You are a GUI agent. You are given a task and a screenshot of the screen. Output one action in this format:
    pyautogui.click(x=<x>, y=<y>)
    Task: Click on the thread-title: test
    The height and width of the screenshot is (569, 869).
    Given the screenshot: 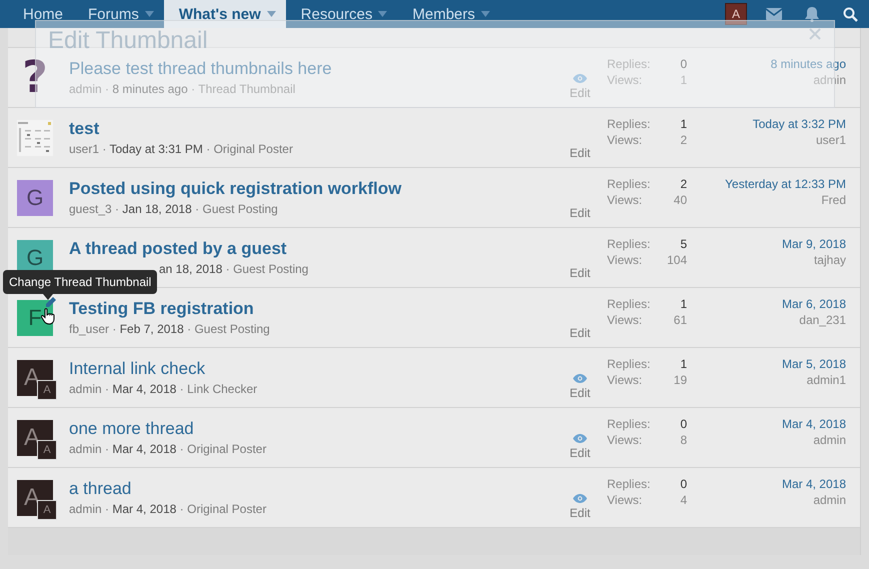 What is the action you would take?
    pyautogui.click(x=317, y=129)
    